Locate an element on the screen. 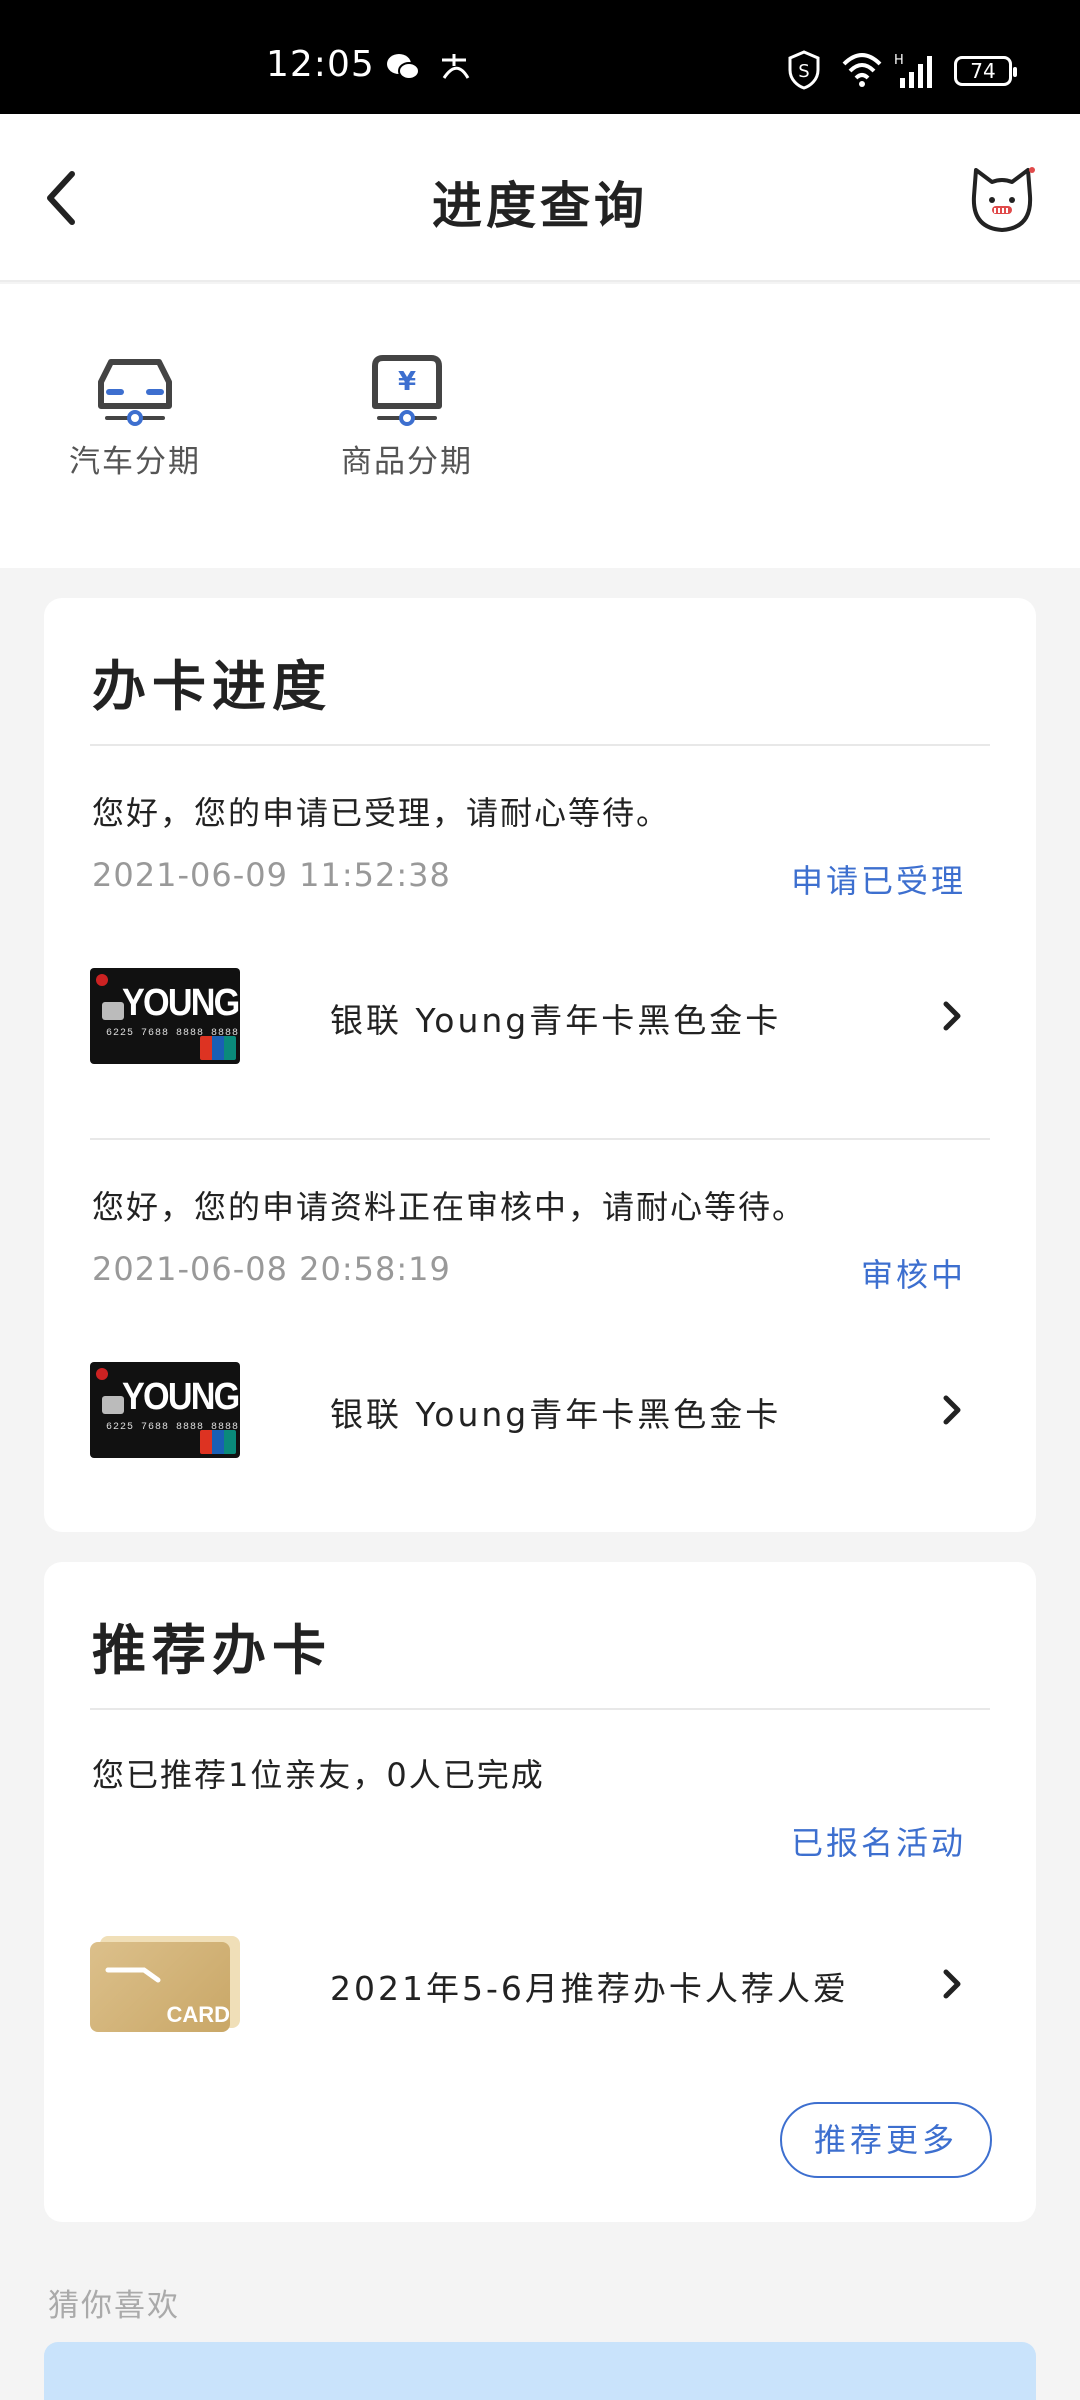 The image size is (1080, 2400). shortcut-bar: 汽车分期 ¥ 商品分期 is located at coordinates (540, 426).